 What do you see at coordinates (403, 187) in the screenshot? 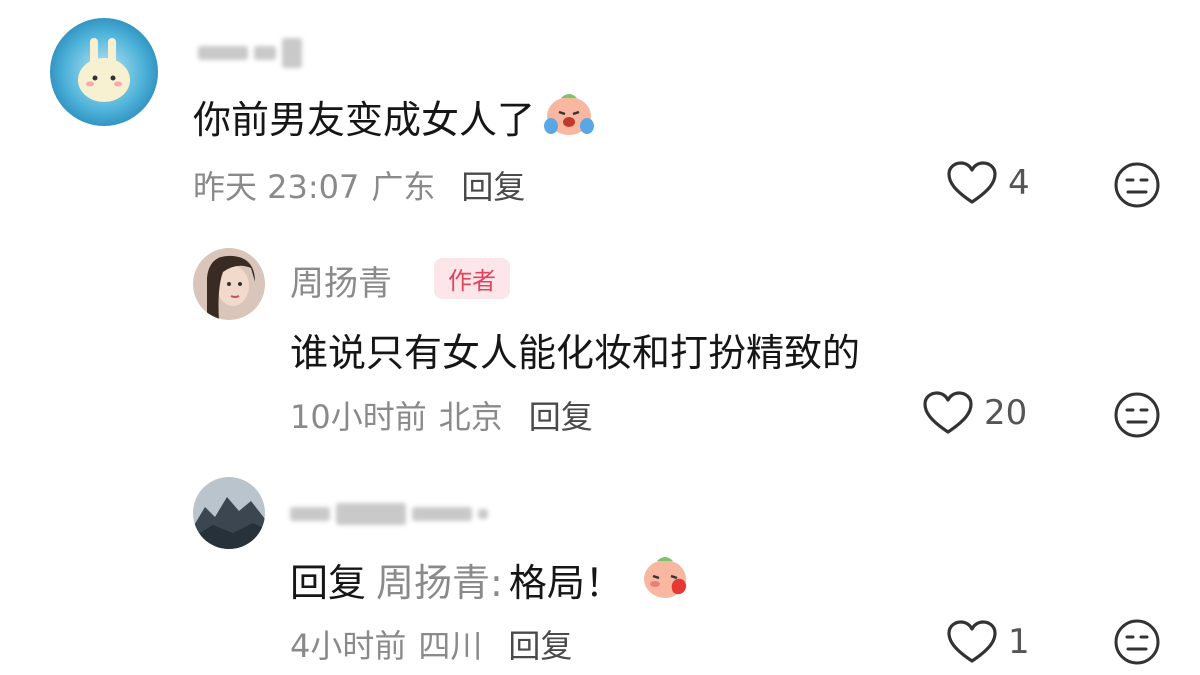
I see `comment-location: 广东` at bounding box center [403, 187].